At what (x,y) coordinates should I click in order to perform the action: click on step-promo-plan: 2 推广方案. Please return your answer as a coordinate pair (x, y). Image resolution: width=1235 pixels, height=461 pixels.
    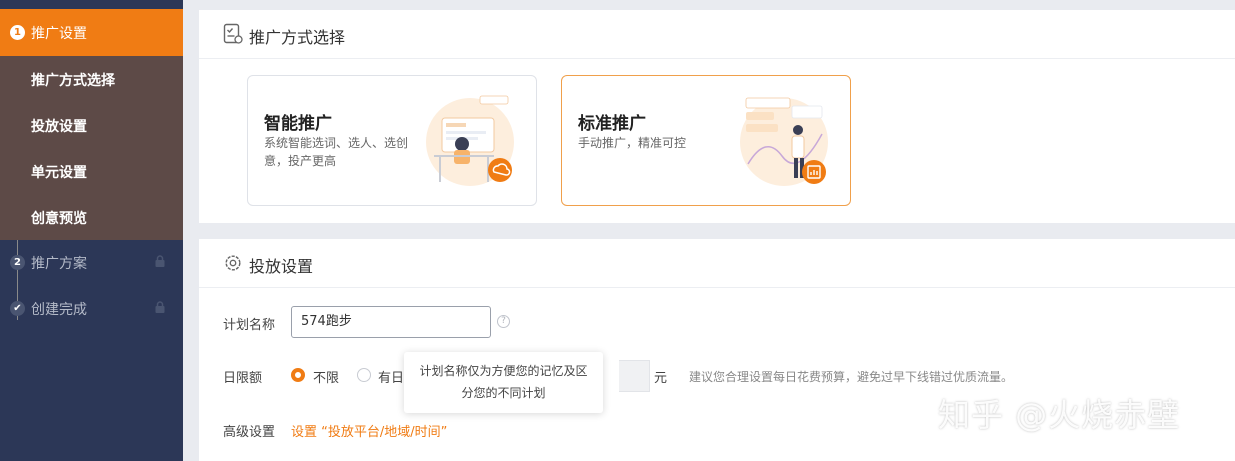
    Looking at the image, I should click on (91, 263).